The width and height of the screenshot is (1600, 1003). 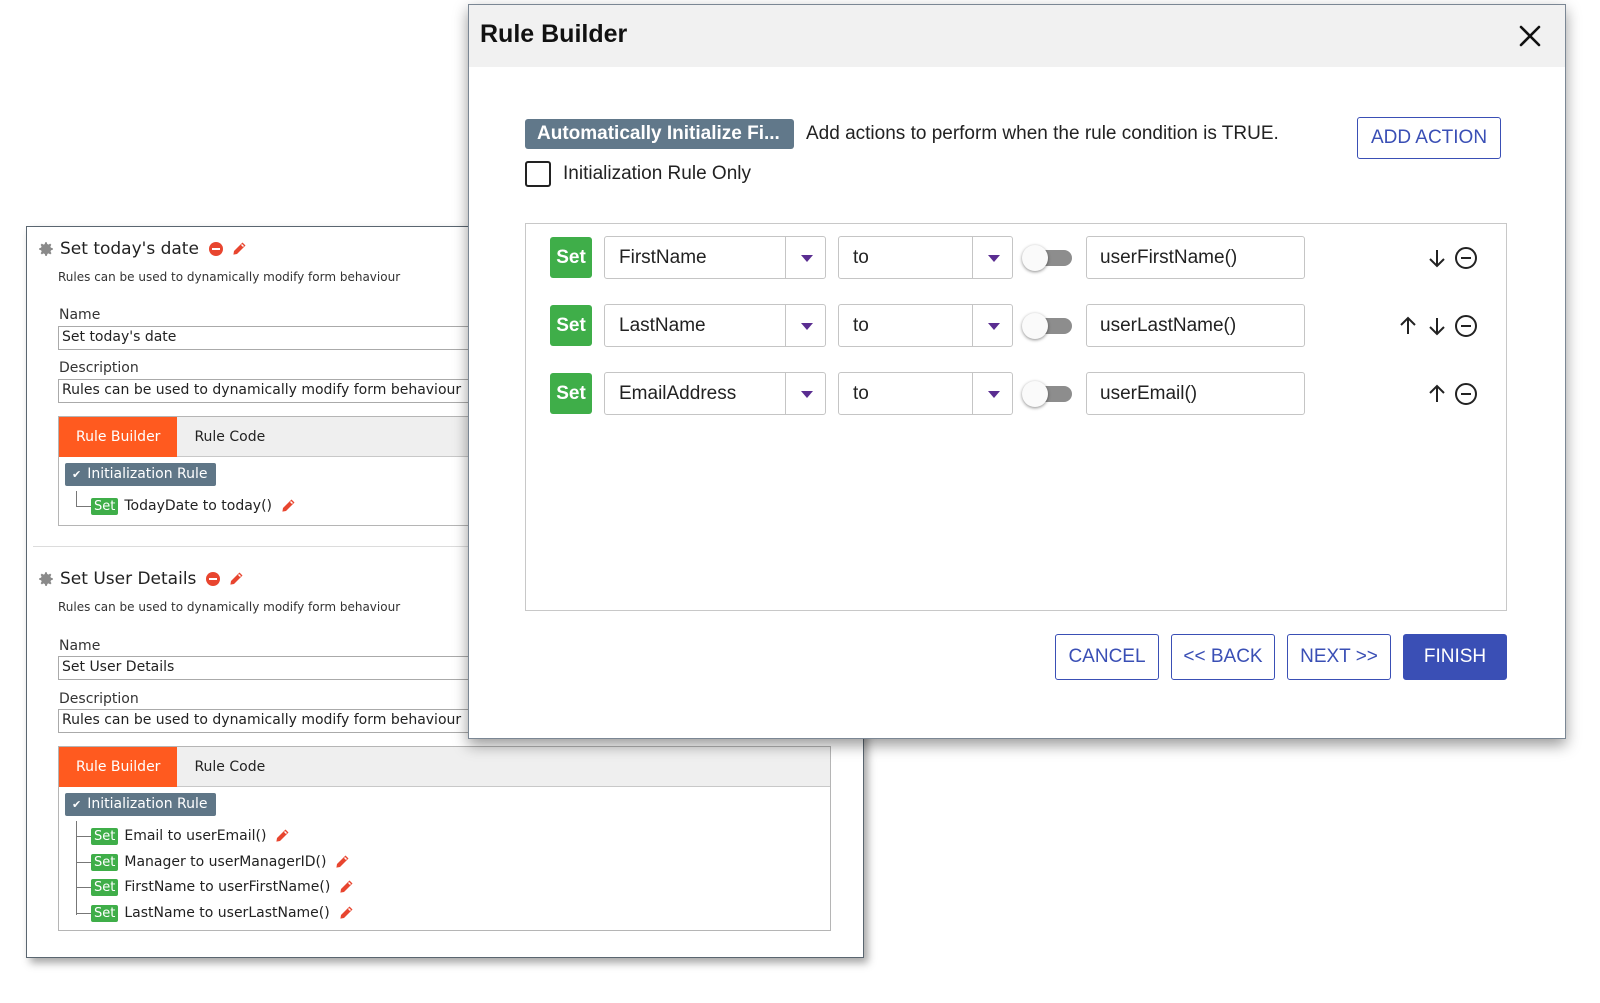 I want to click on finish-button: FINISH, so click(x=1455, y=657).